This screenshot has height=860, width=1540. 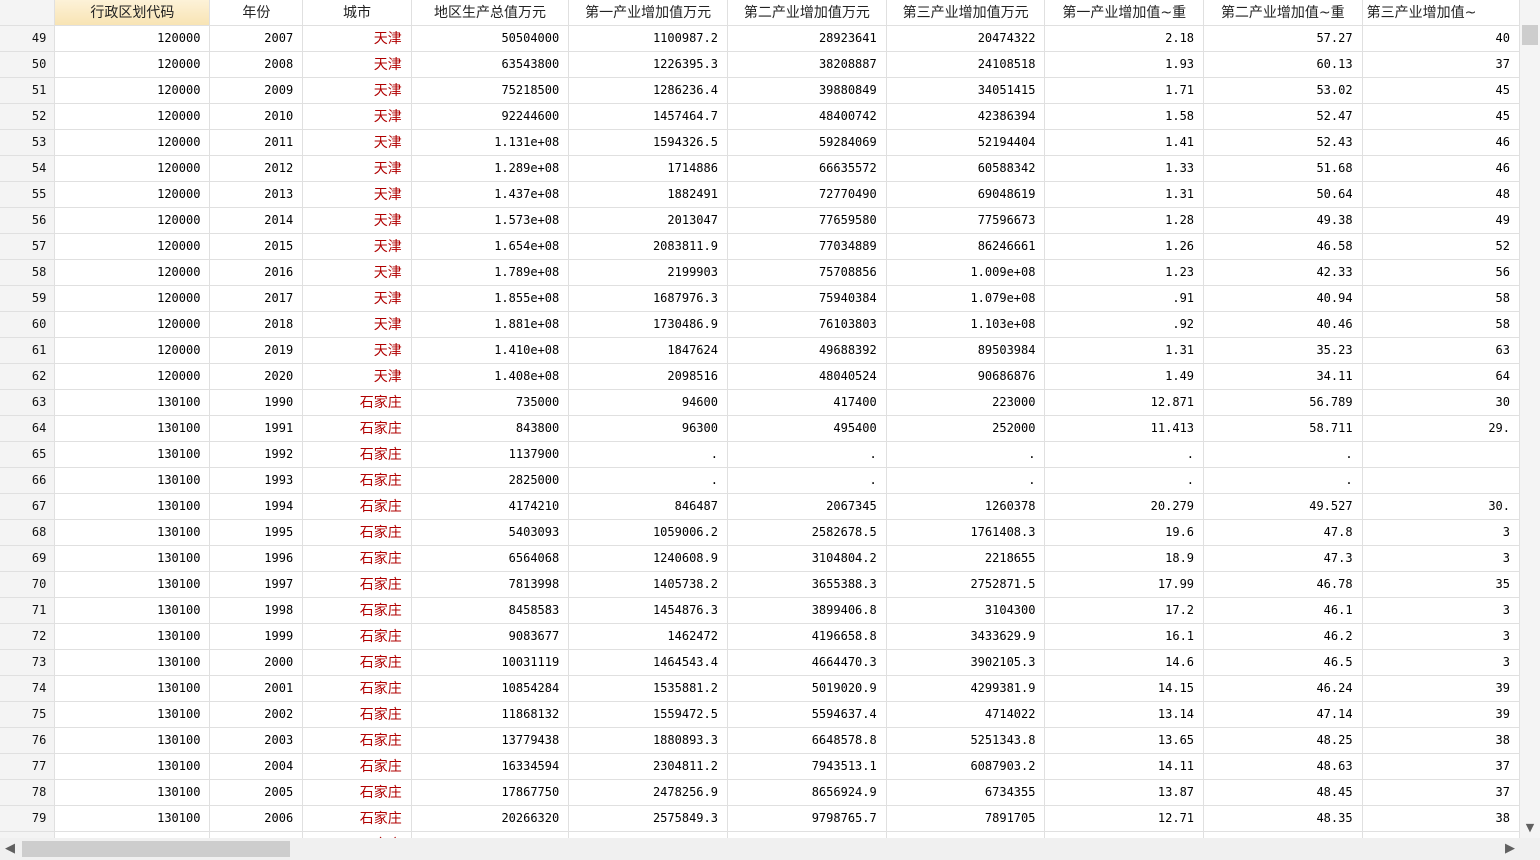 What do you see at coordinates (256, 792) in the screenshot?
I see `table-cell: 2005` at bounding box center [256, 792].